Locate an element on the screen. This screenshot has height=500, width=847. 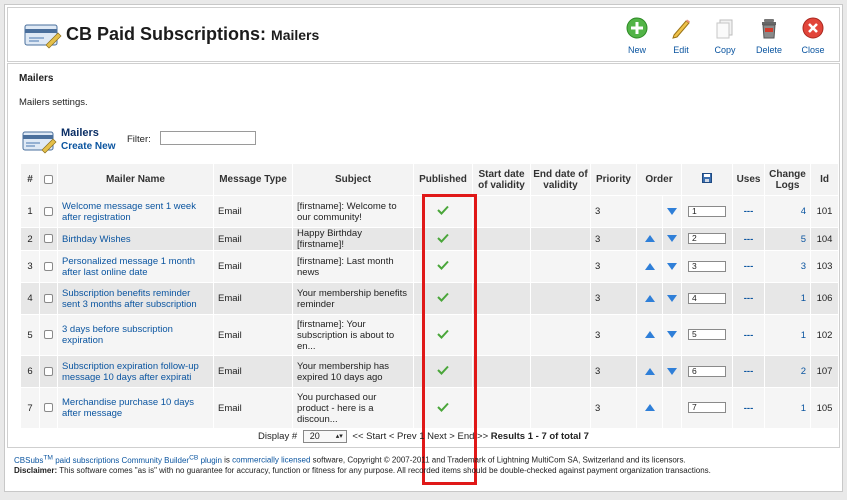
filter-input is located at coordinates (208, 138).